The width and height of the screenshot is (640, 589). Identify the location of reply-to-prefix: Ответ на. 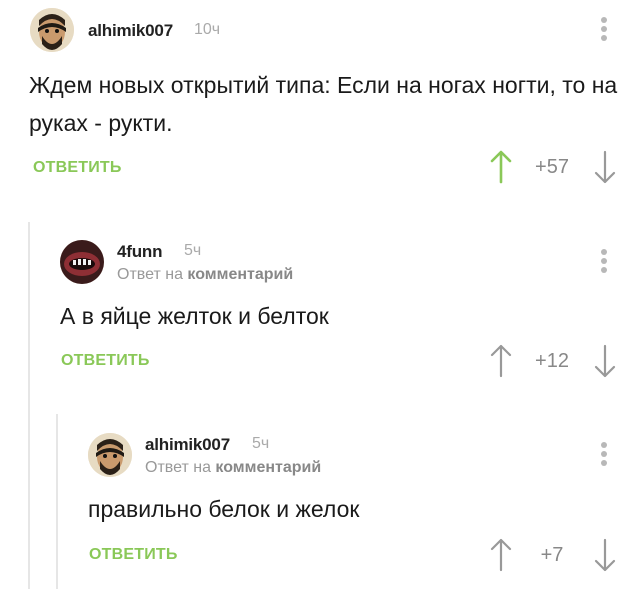
(178, 467).